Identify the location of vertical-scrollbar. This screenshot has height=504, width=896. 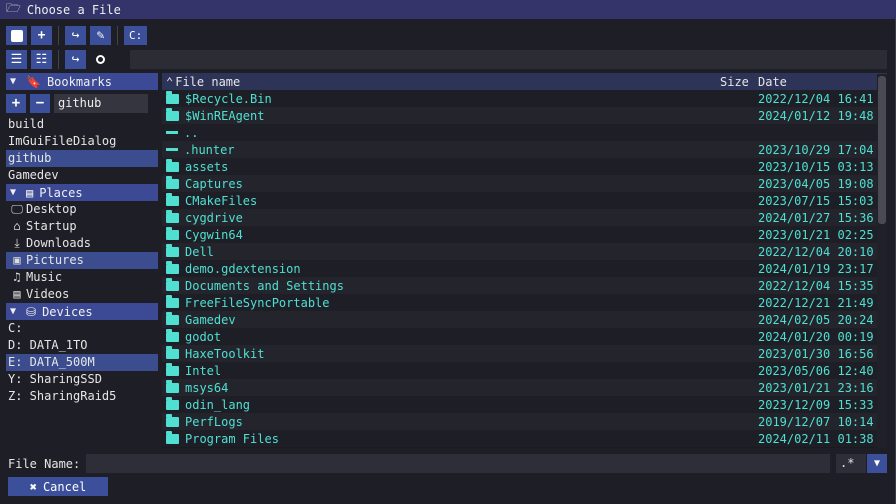
(882, 261).